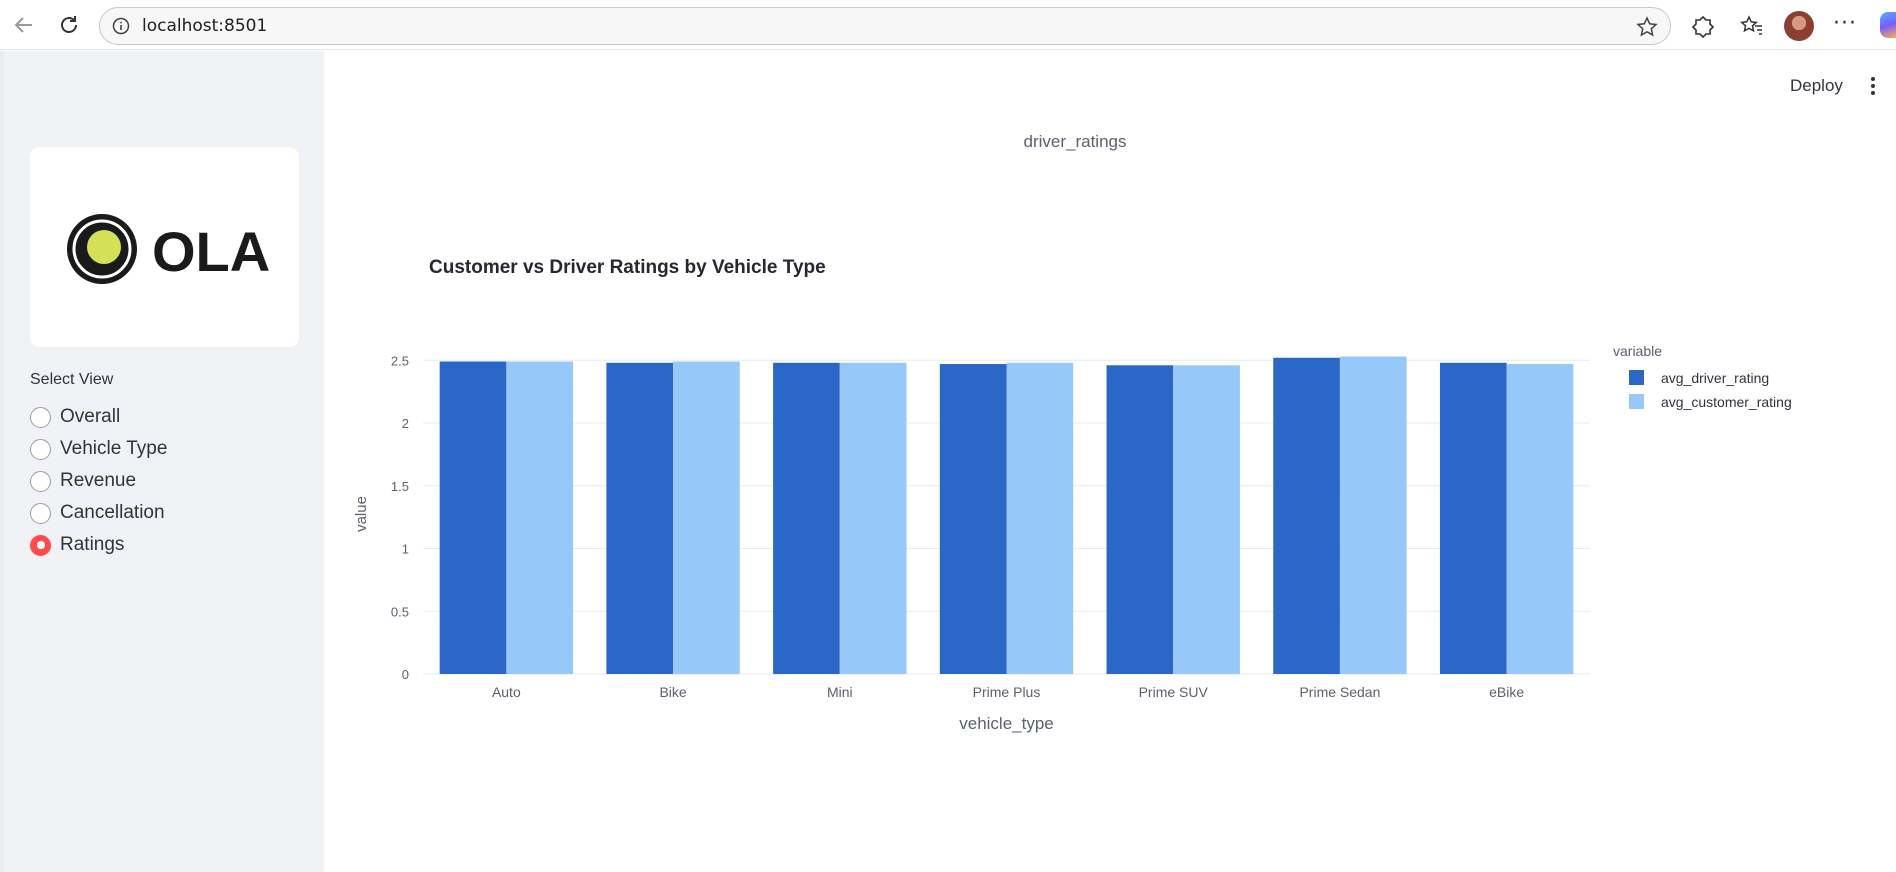  Describe the element at coordinates (405, 674) in the screenshot. I see `y-tick-label: 0` at that location.